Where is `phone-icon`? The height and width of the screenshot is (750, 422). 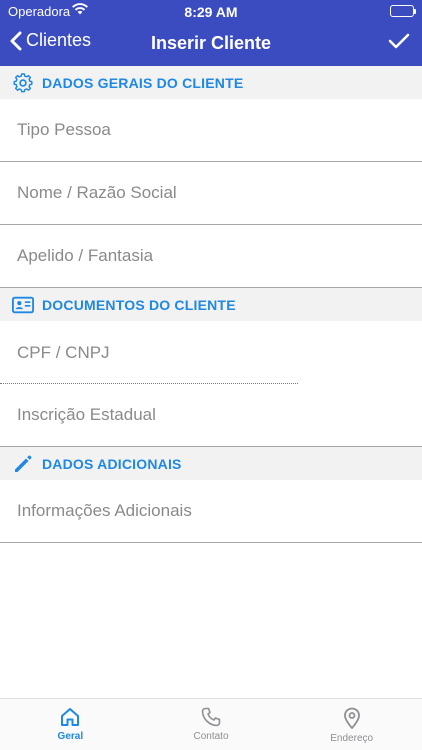 phone-icon is located at coordinates (211, 717).